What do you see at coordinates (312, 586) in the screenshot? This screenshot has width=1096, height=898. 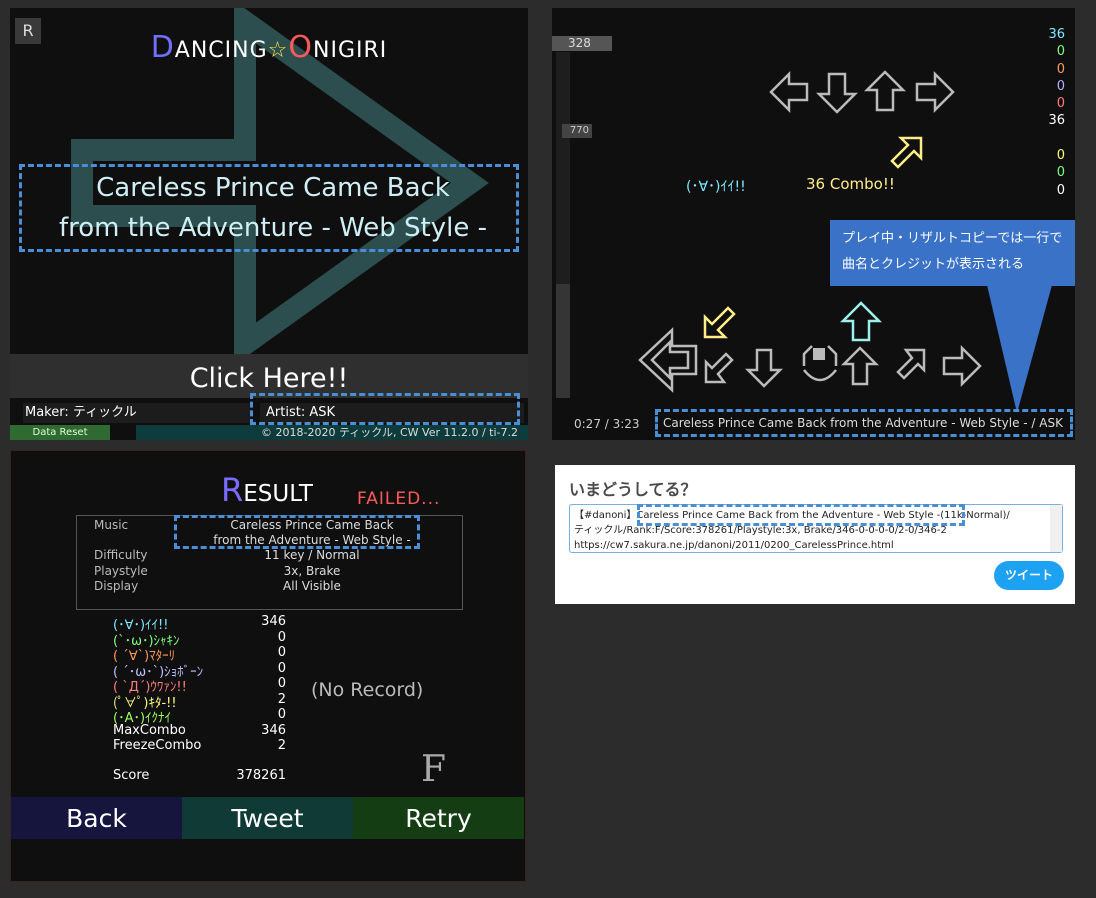 I see `display-value: All Visible` at bounding box center [312, 586].